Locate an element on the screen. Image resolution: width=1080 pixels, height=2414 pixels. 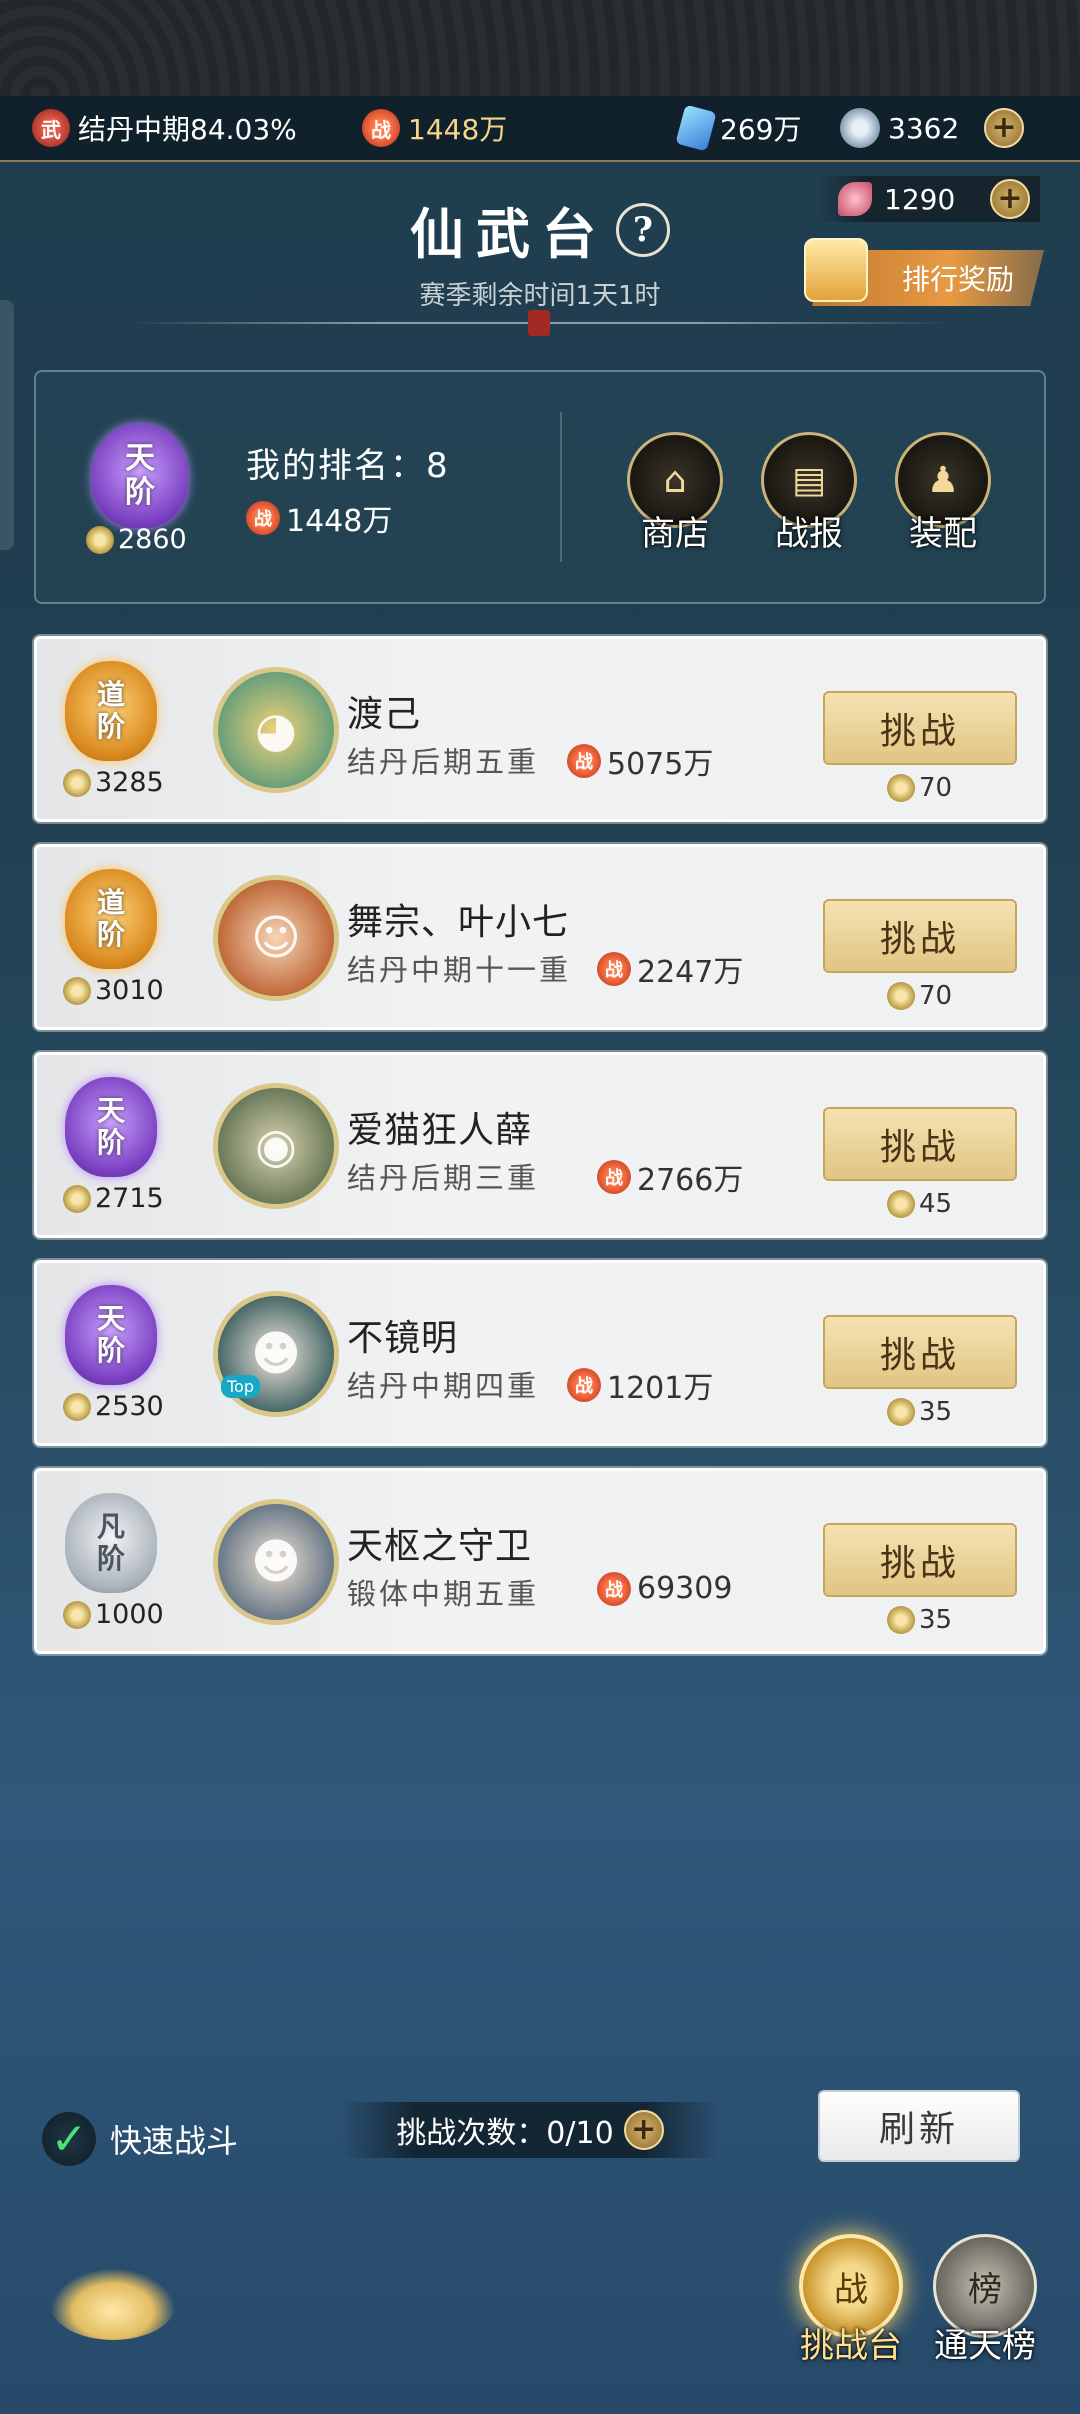
opponent-tier-badge: 凡 阶 is located at coordinates (111, 1543).